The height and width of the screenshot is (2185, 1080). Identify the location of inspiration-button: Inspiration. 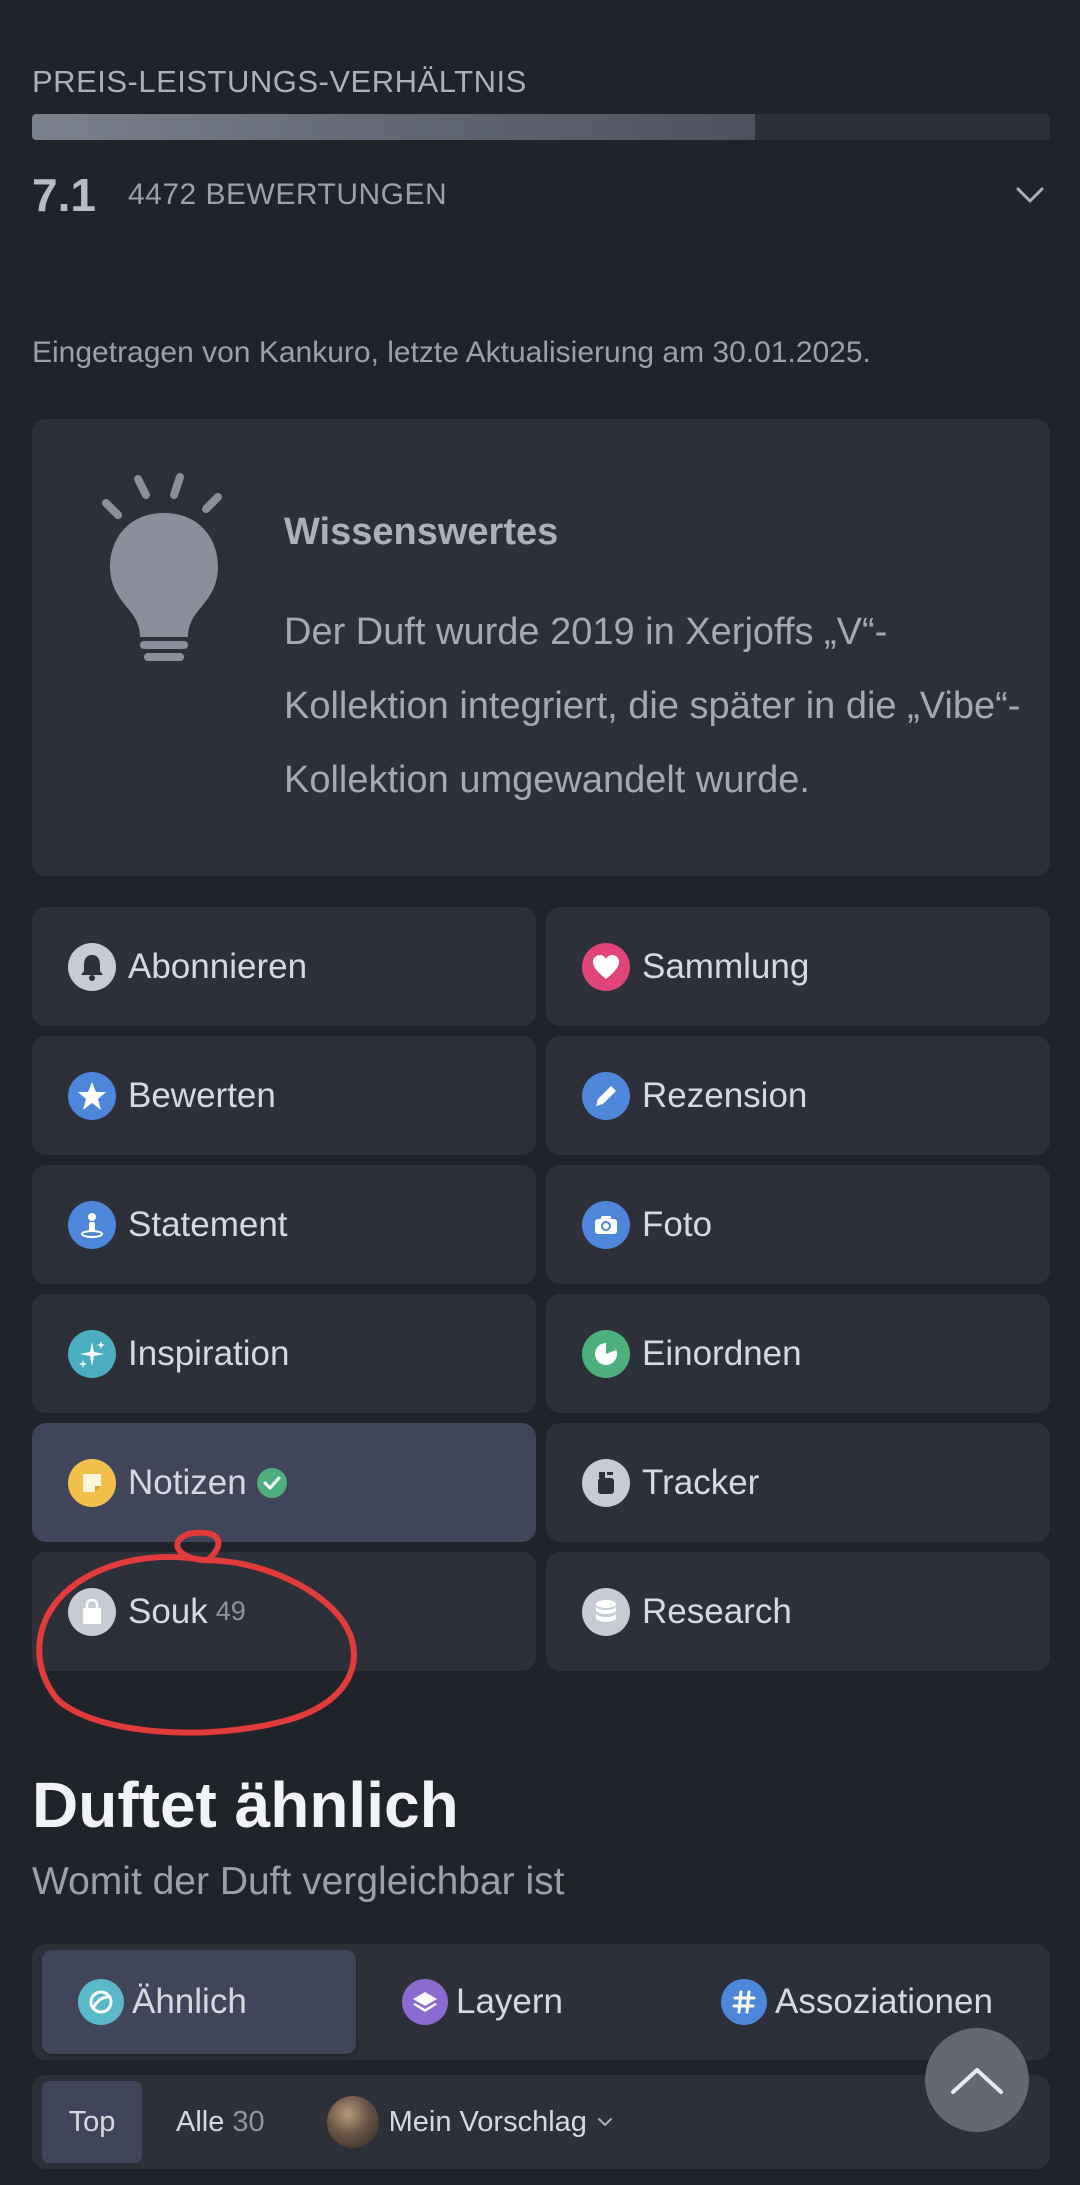
(284, 1353).